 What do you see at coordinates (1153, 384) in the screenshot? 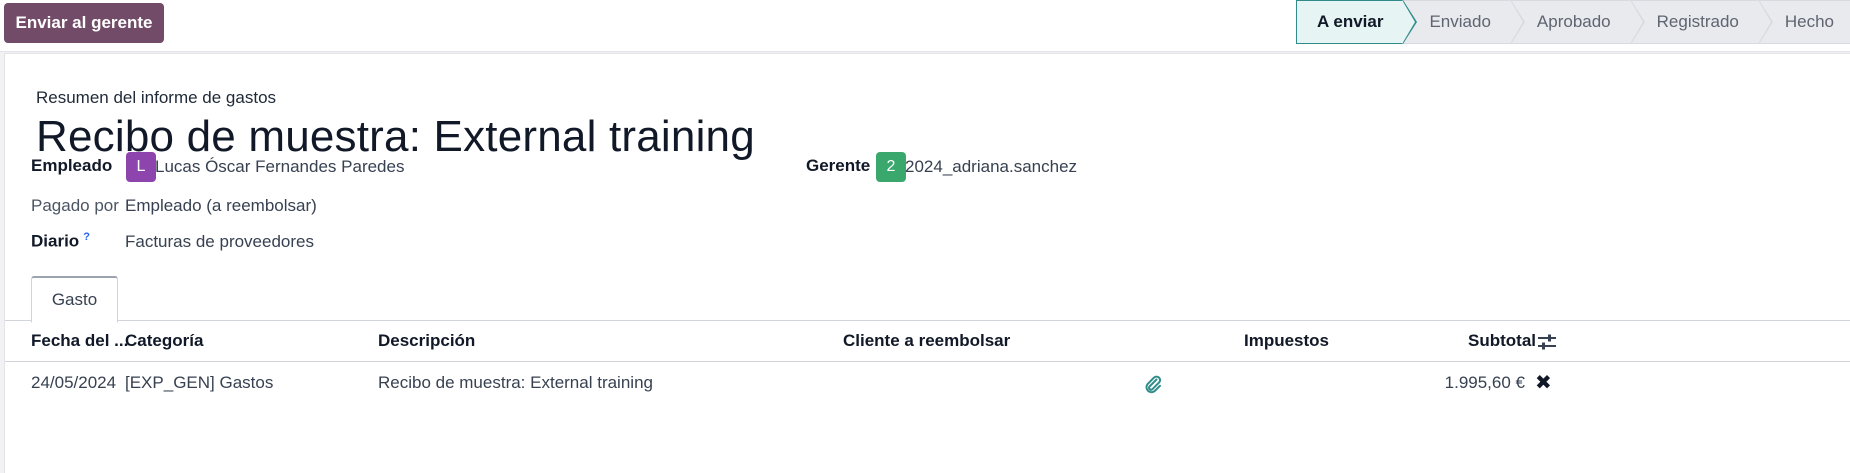
I see `paperclip-icon` at bounding box center [1153, 384].